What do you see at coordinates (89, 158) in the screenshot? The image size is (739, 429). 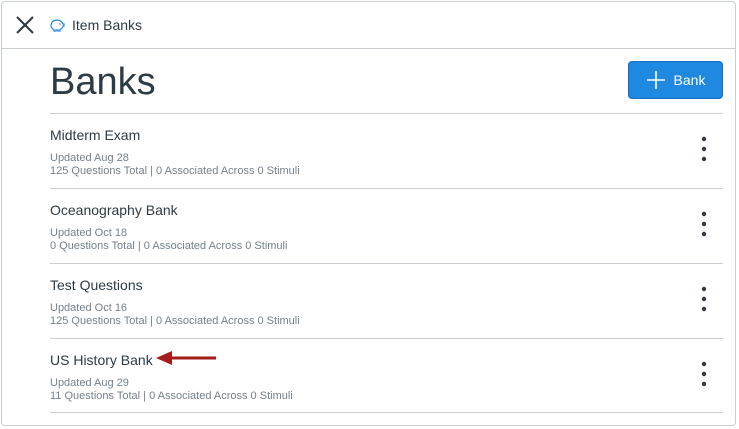 I see `bank-updated: Updated Aug 28` at bounding box center [89, 158].